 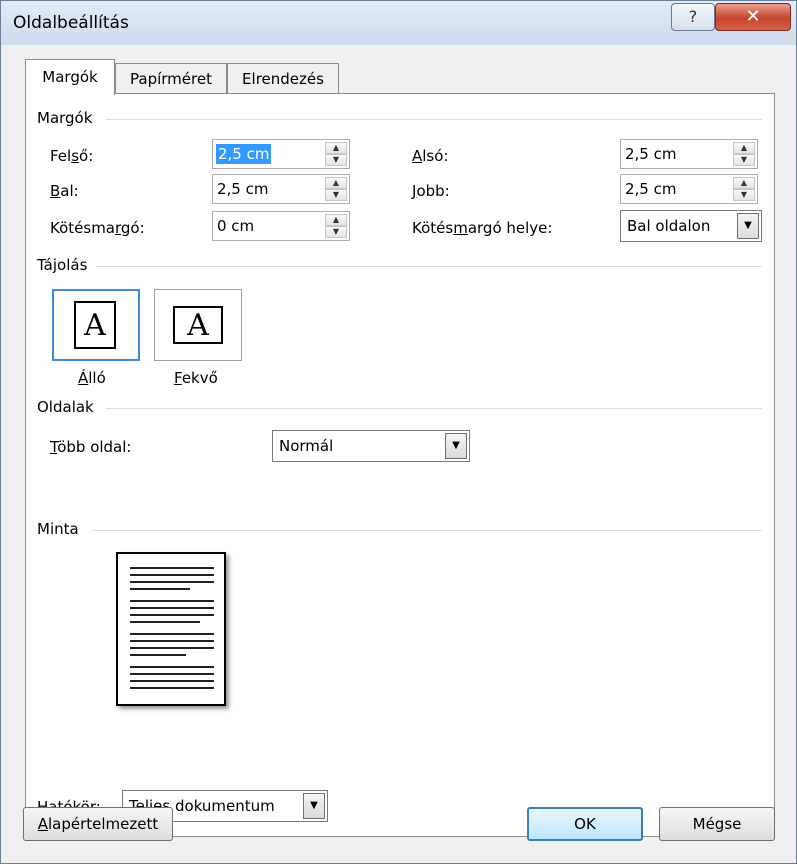 What do you see at coordinates (281, 226) in the screenshot?
I see `gutter-spinner: 0 cm ▲ ▼` at bounding box center [281, 226].